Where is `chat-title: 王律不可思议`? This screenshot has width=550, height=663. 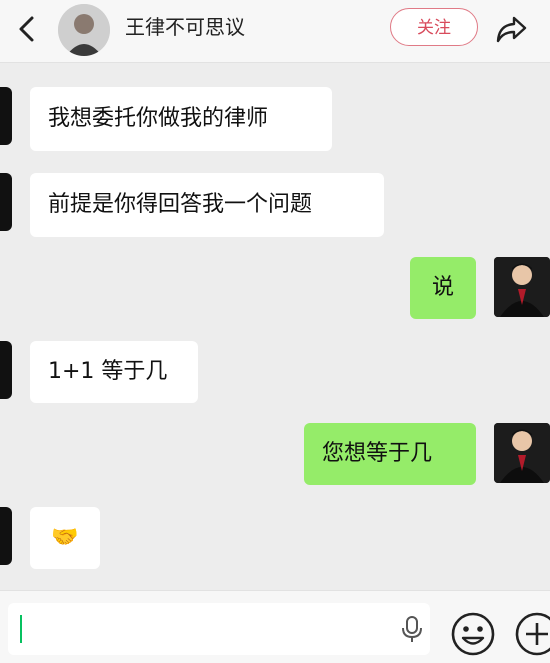
chat-title: 王律不可思议 is located at coordinates (185, 27).